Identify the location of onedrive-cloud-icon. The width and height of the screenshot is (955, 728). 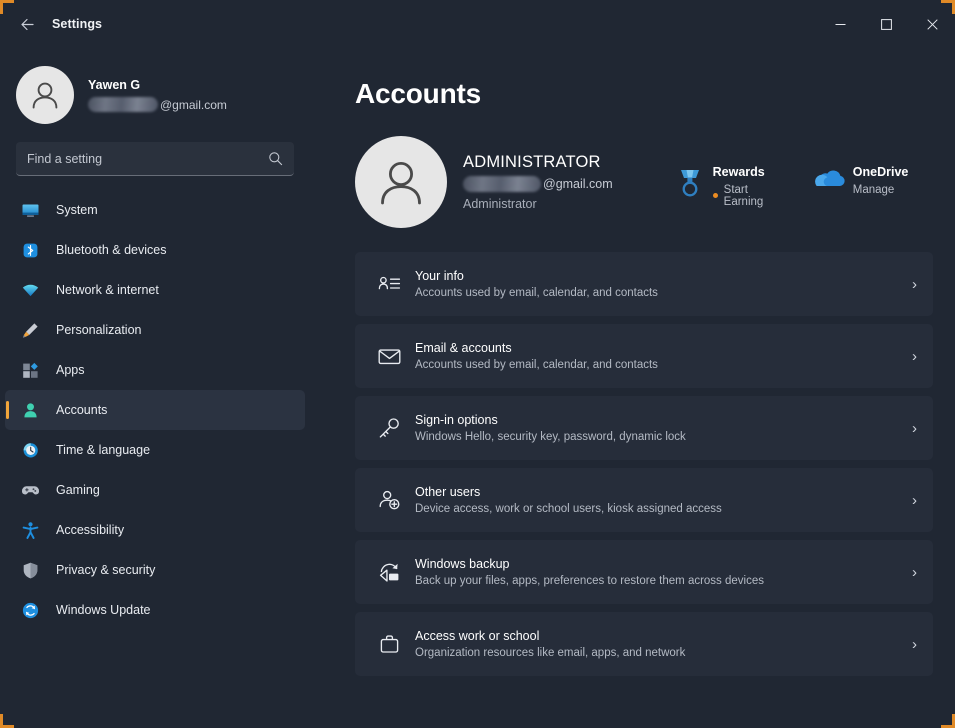
(830, 177).